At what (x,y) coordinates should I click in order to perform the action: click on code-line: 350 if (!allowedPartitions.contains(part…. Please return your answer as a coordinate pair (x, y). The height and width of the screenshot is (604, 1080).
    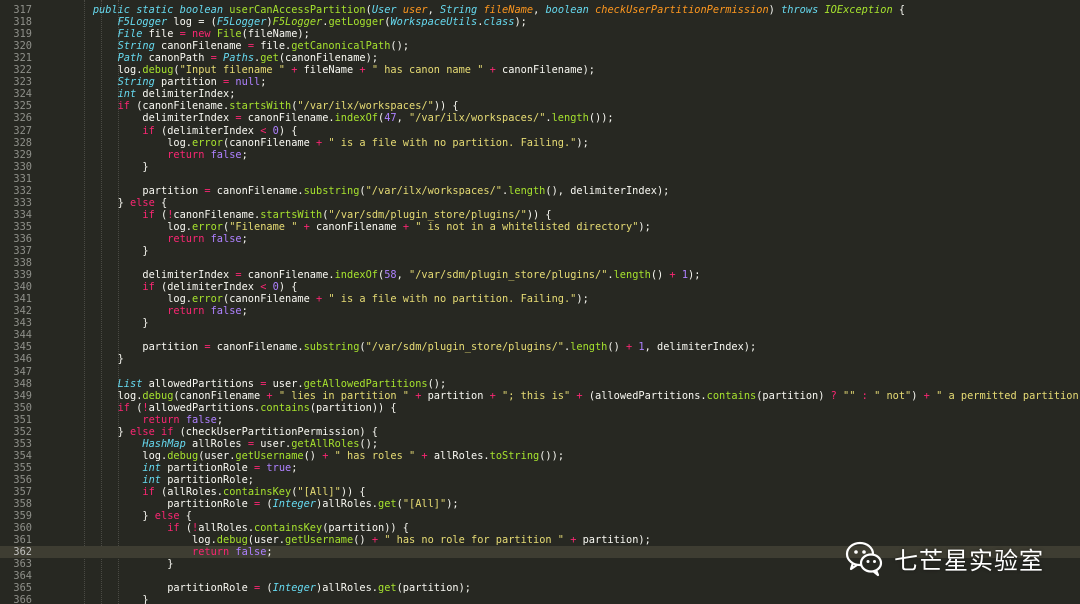
    Looking at the image, I should click on (540, 408).